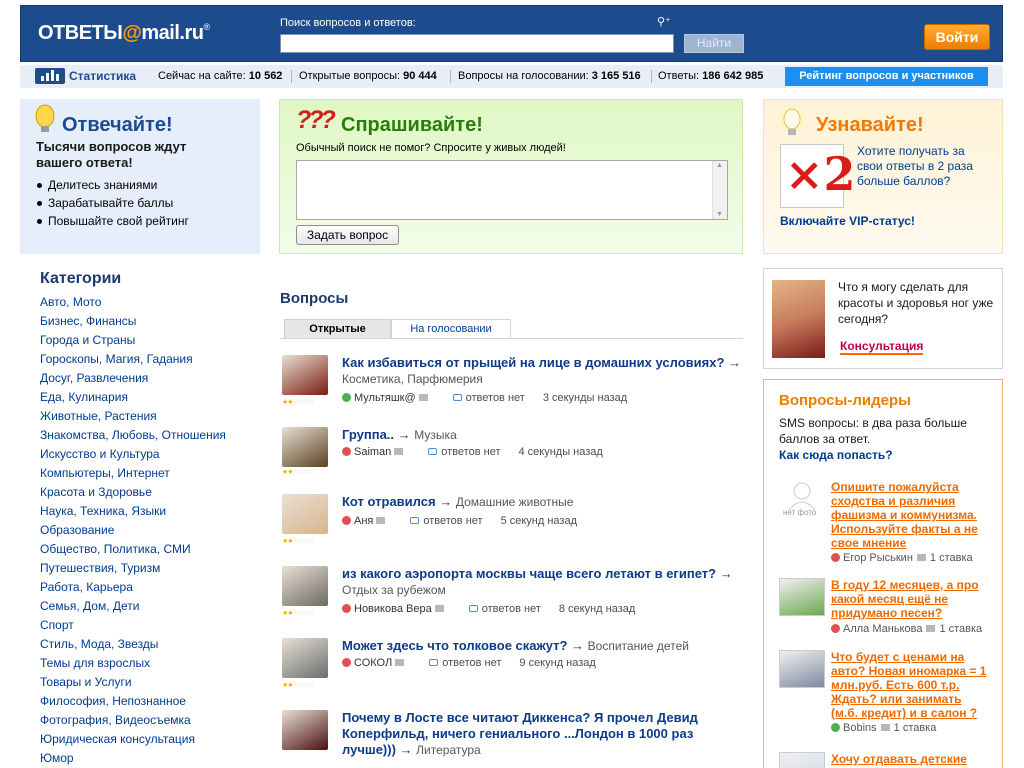  What do you see at coordinates (957, 37) in the screenshot?
I see `login-button: Войти` at bounding box center [957, 37].